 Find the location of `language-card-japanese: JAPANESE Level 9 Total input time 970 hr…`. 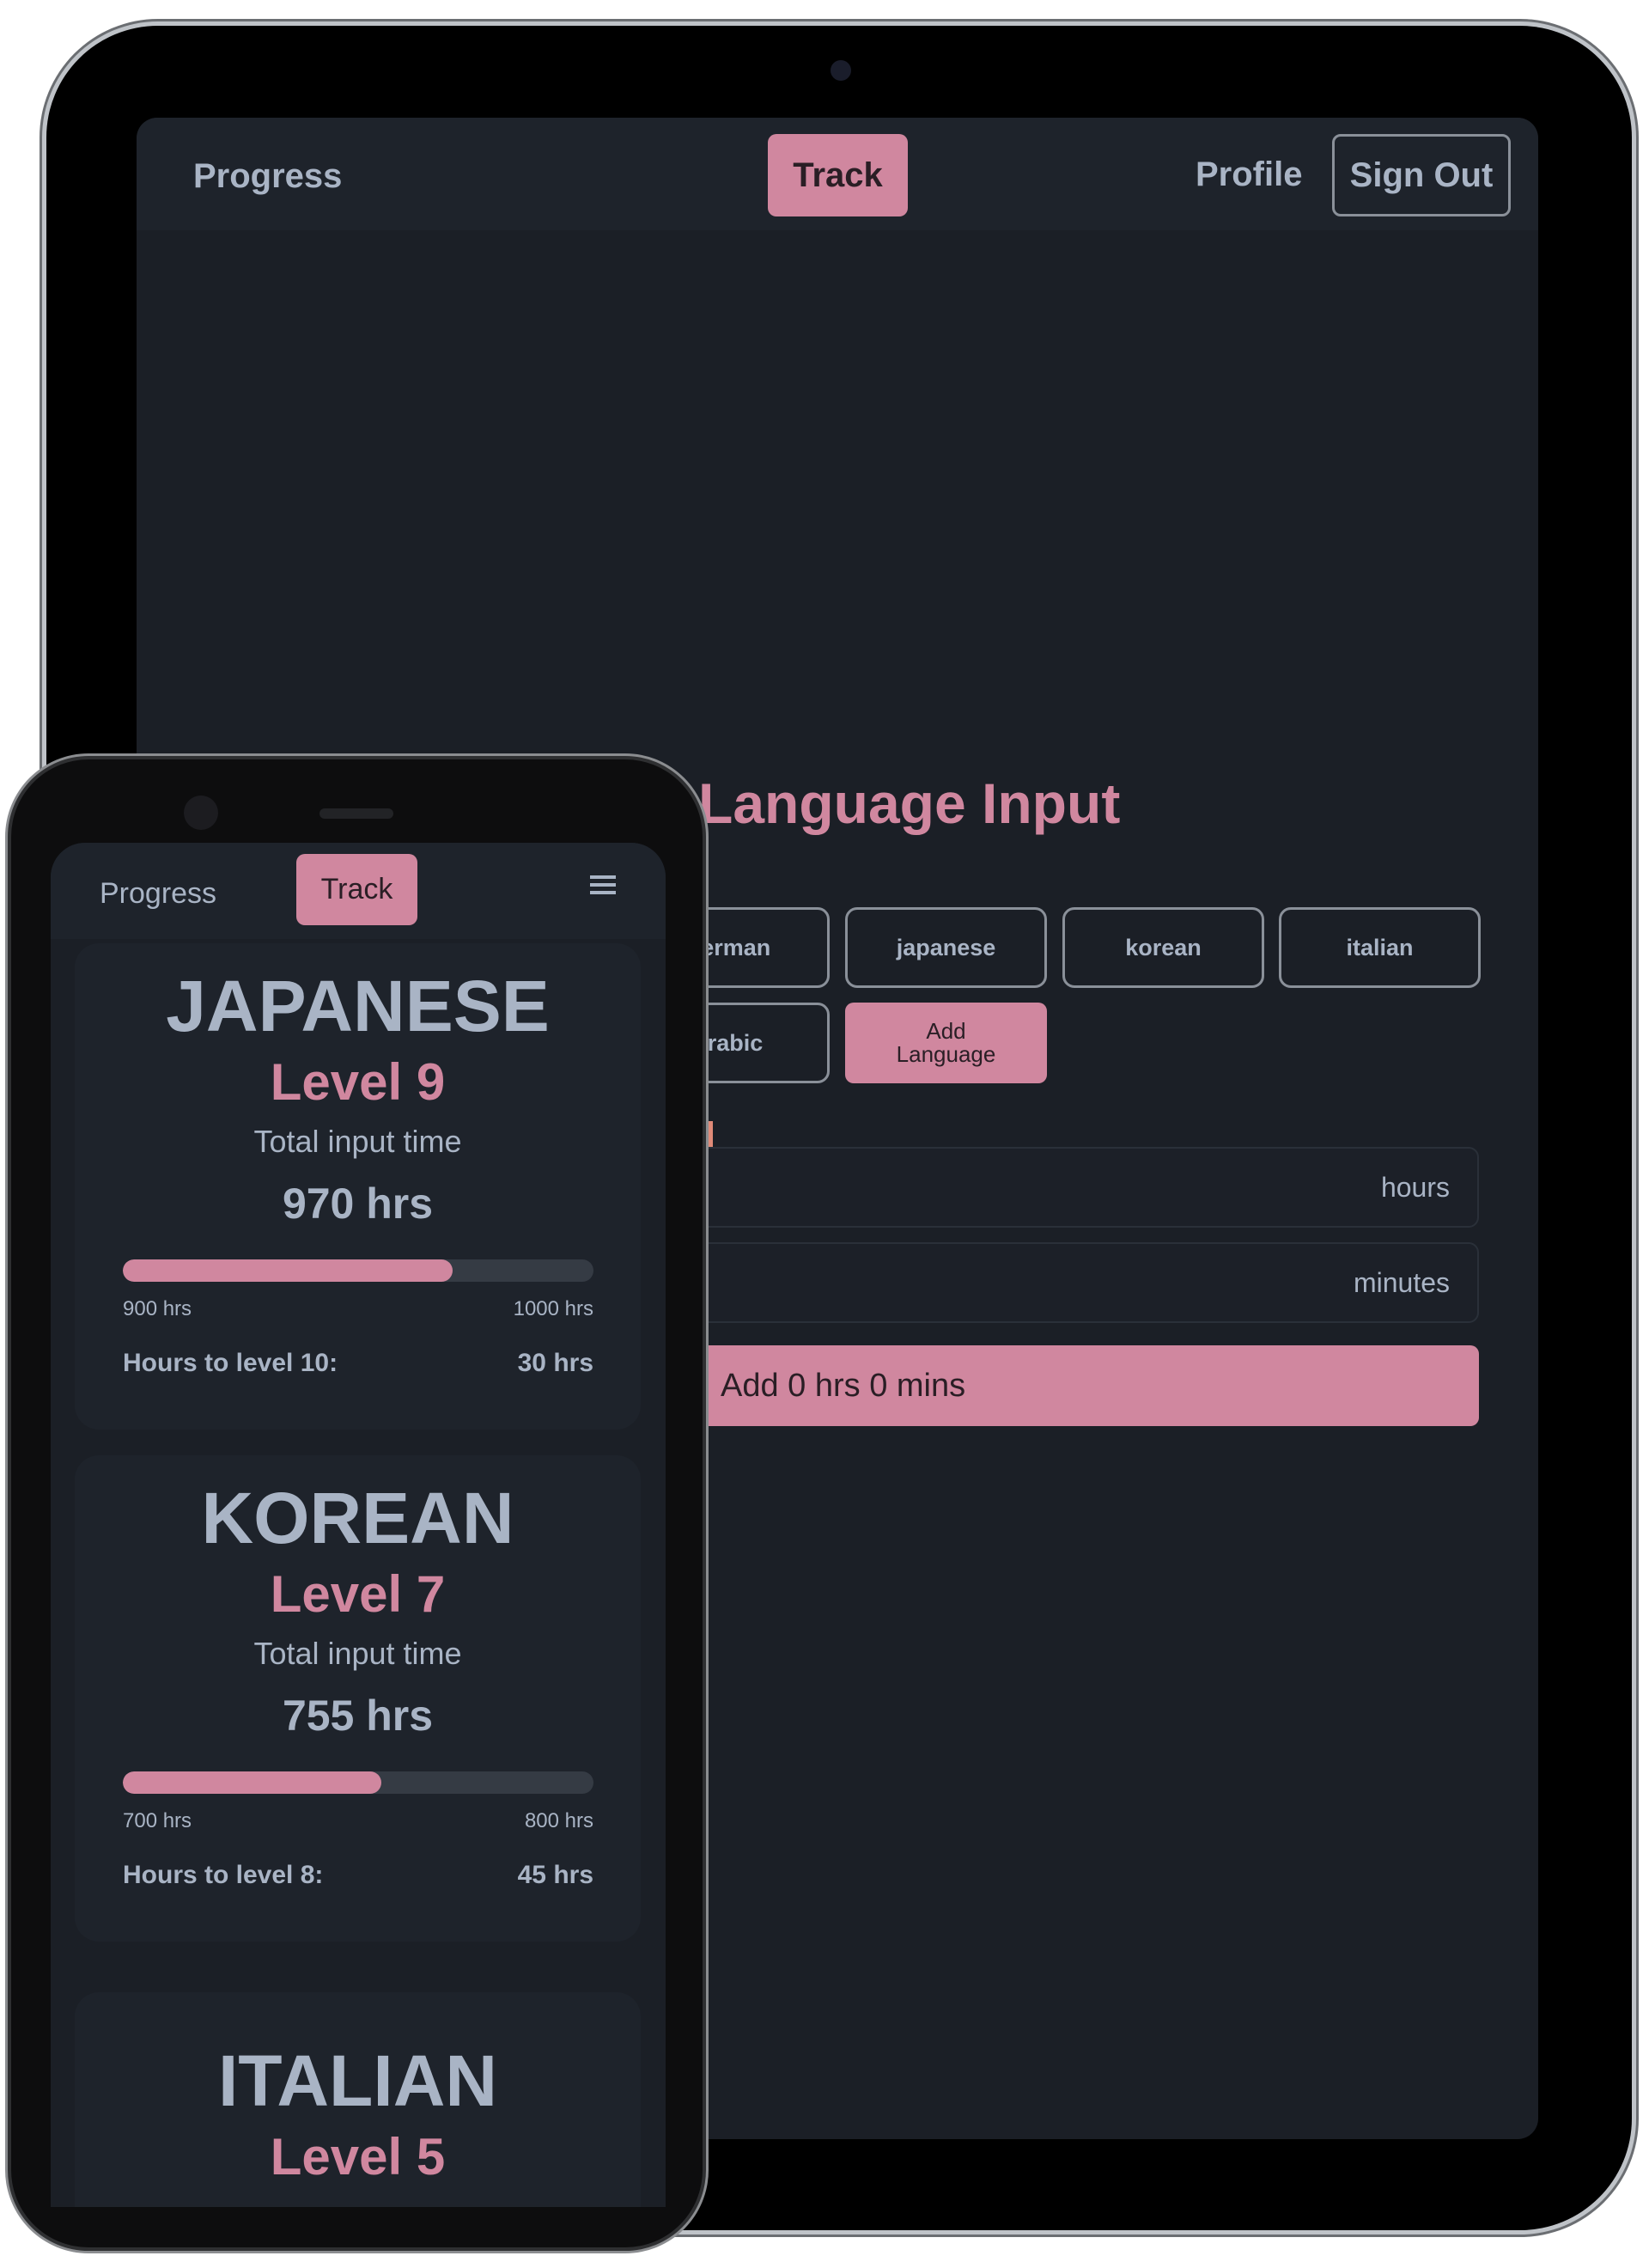

language-card-japanese: JAPANESE Level 9 Total input time 970 hr… is located at coordinates (358, 1186).